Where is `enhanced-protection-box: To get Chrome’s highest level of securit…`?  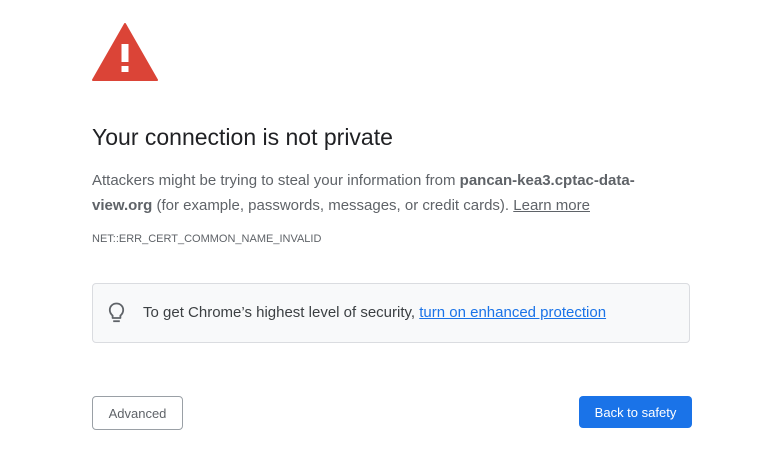 enhanced-protection-box: To get Chrome’s highest level of securit… is located at coordinates (391, 313).